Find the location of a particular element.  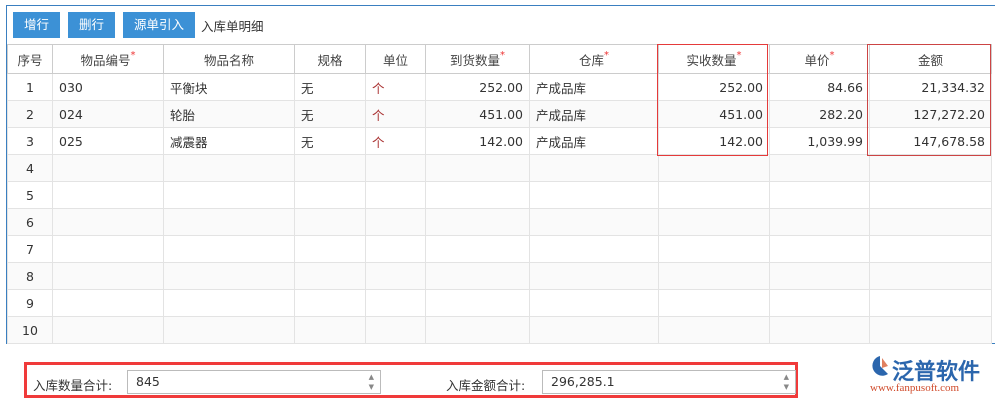

table-cell: 1,039.99 is located at coordinates (819, 141).